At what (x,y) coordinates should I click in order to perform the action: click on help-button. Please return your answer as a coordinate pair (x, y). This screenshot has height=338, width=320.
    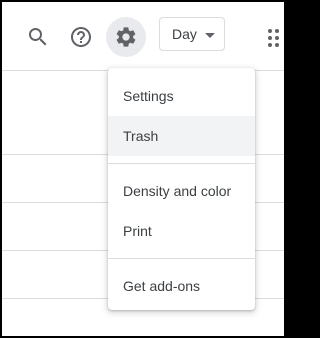
    Looking at the image, I should click on (81, 37).